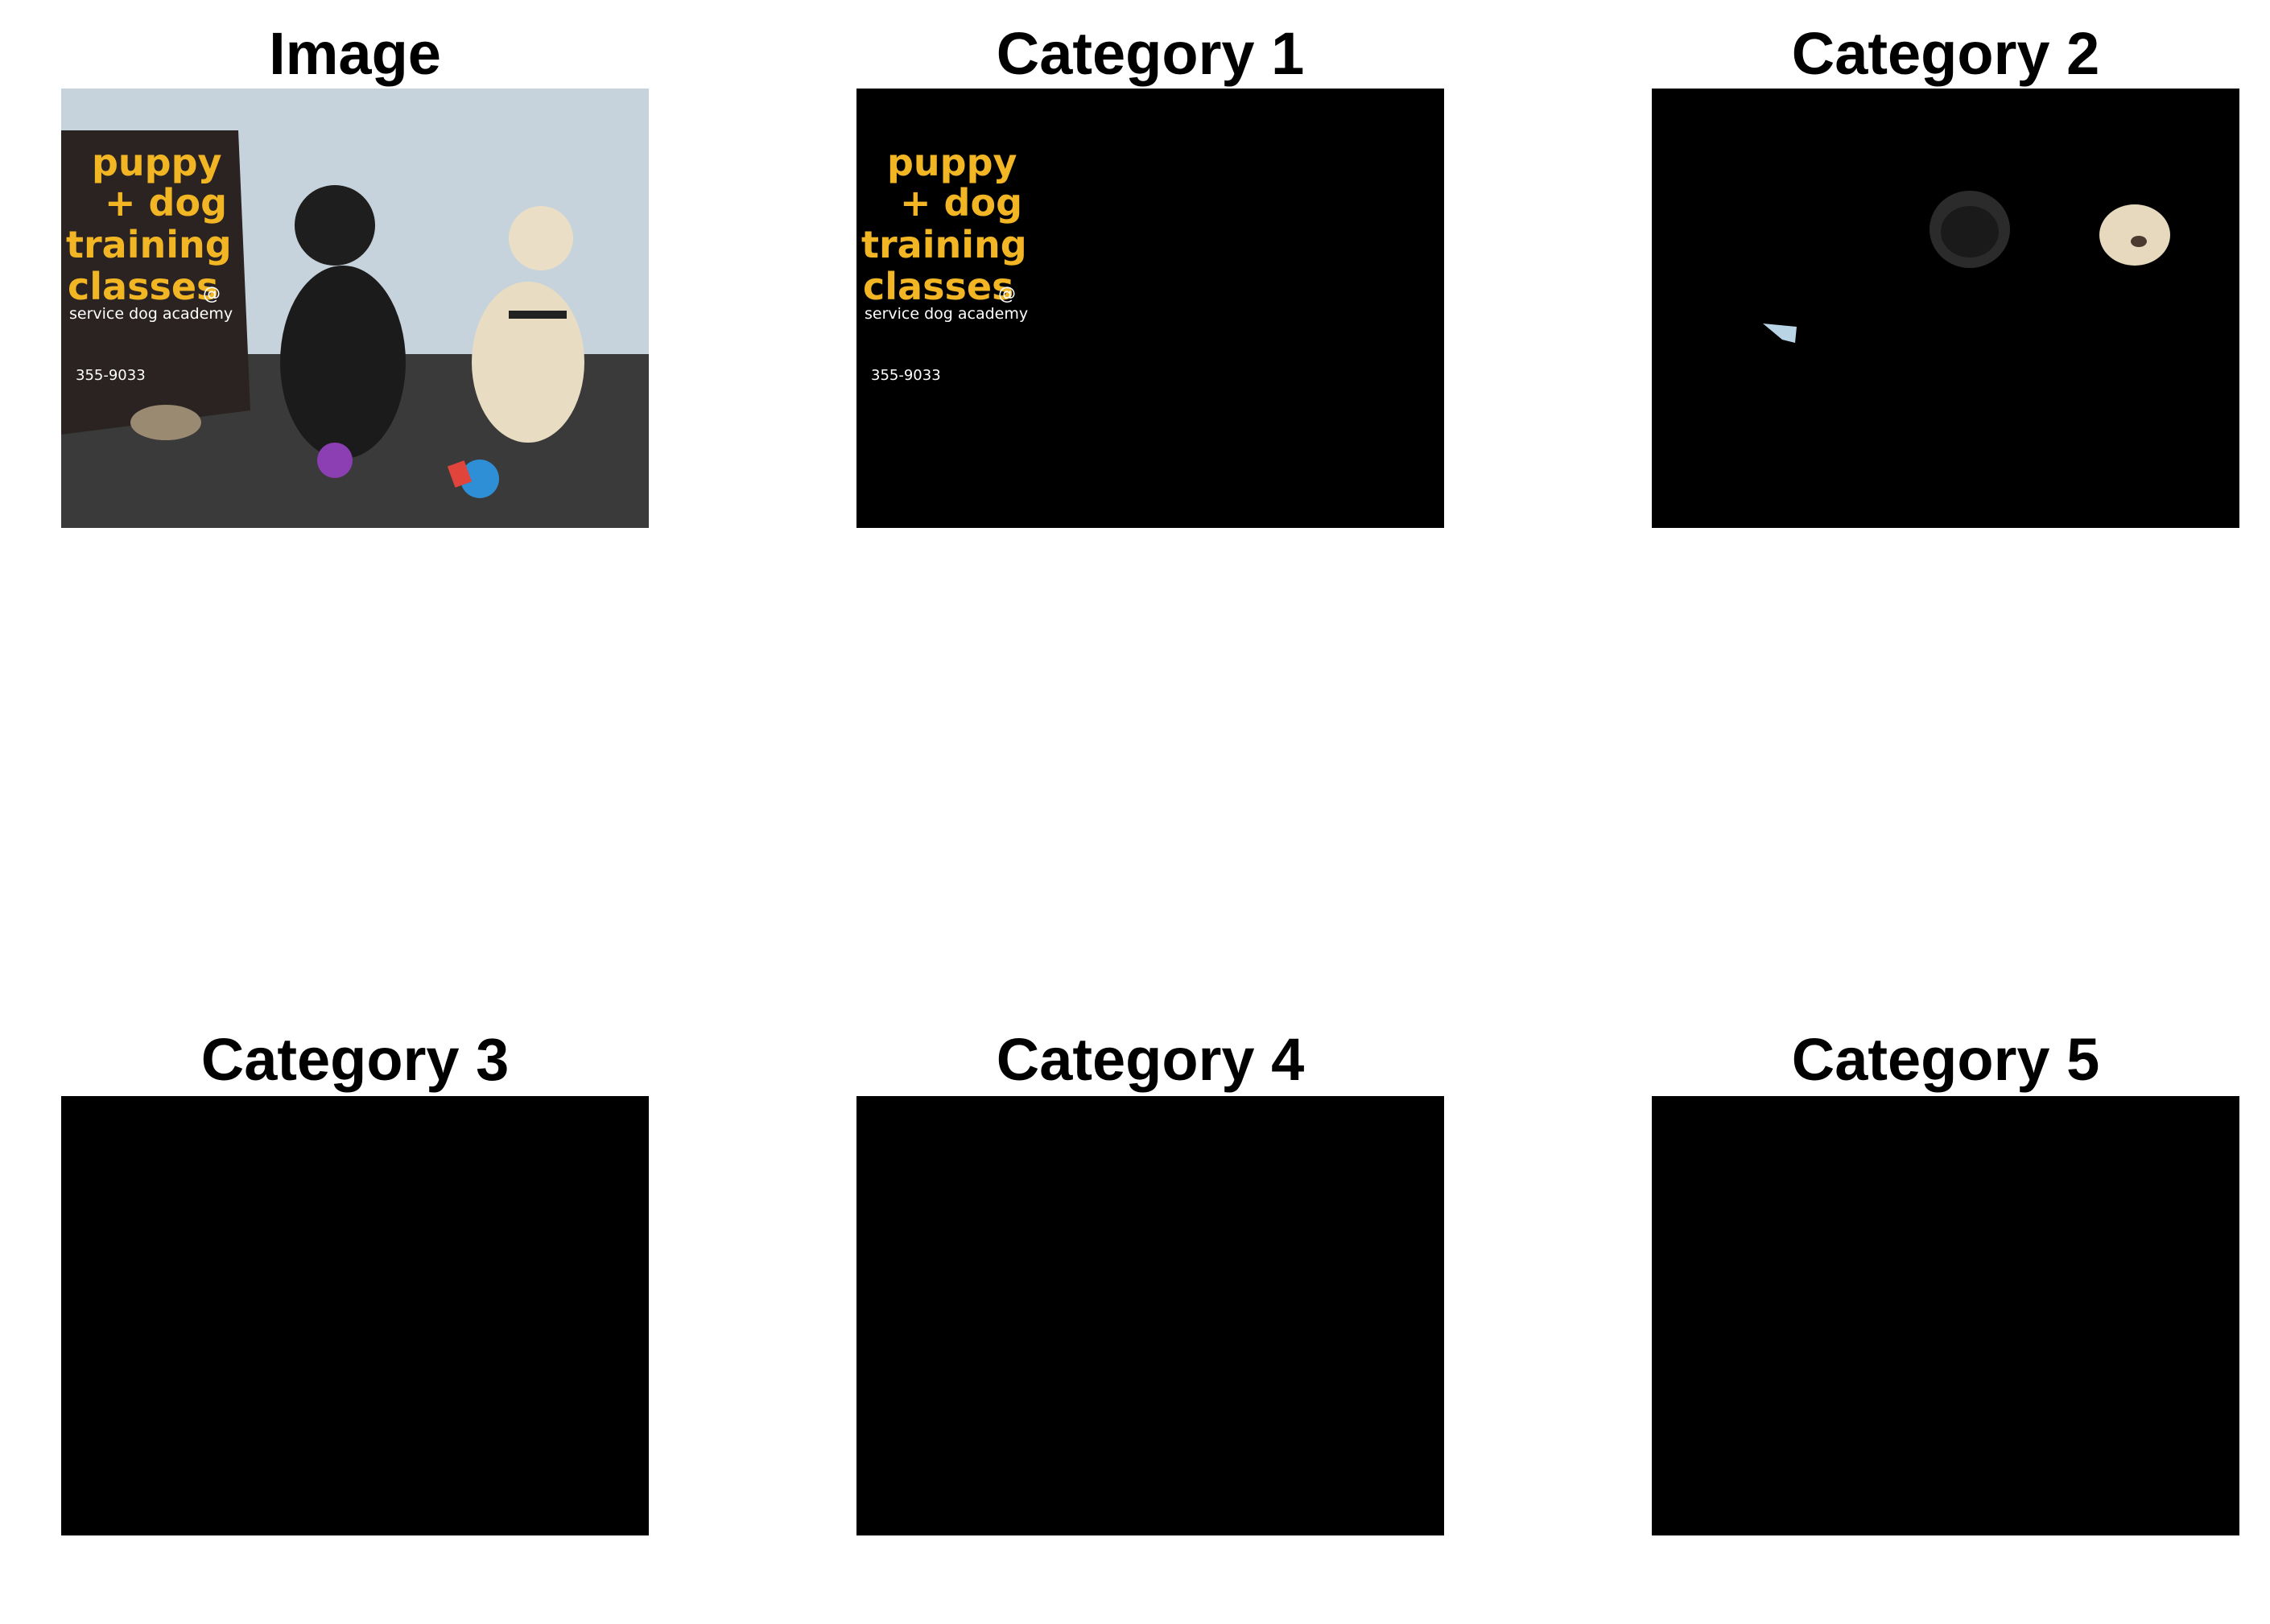 This screenshot has width=2270, height=1624. I want to click on panel-title: Image, so click(355, 54).